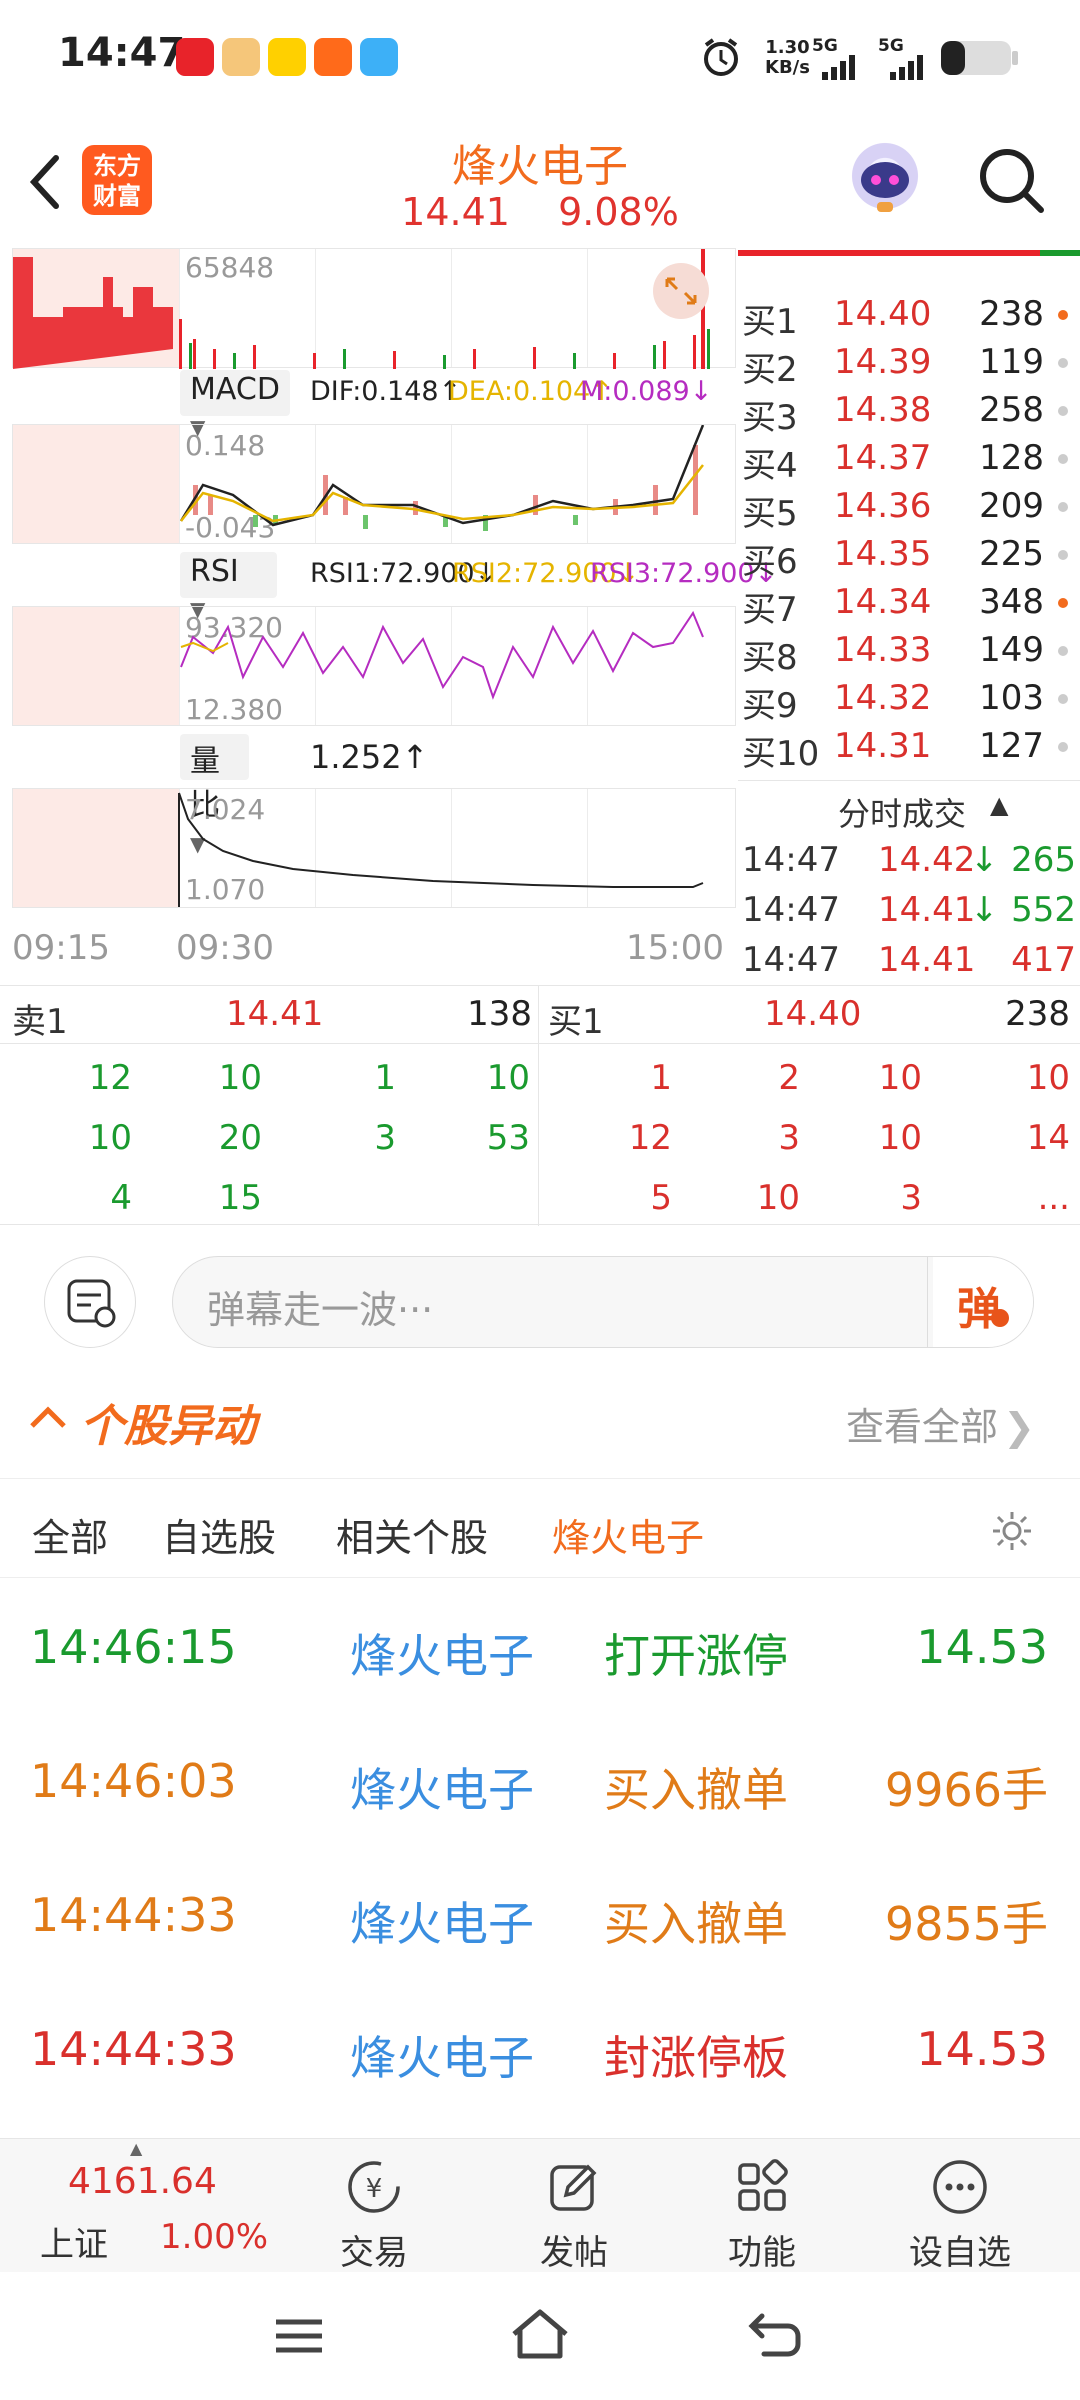  Describe the element at coordinates (909, 604) in the screenshot. I see `bid-row: 买7 14.34 348` at that location.